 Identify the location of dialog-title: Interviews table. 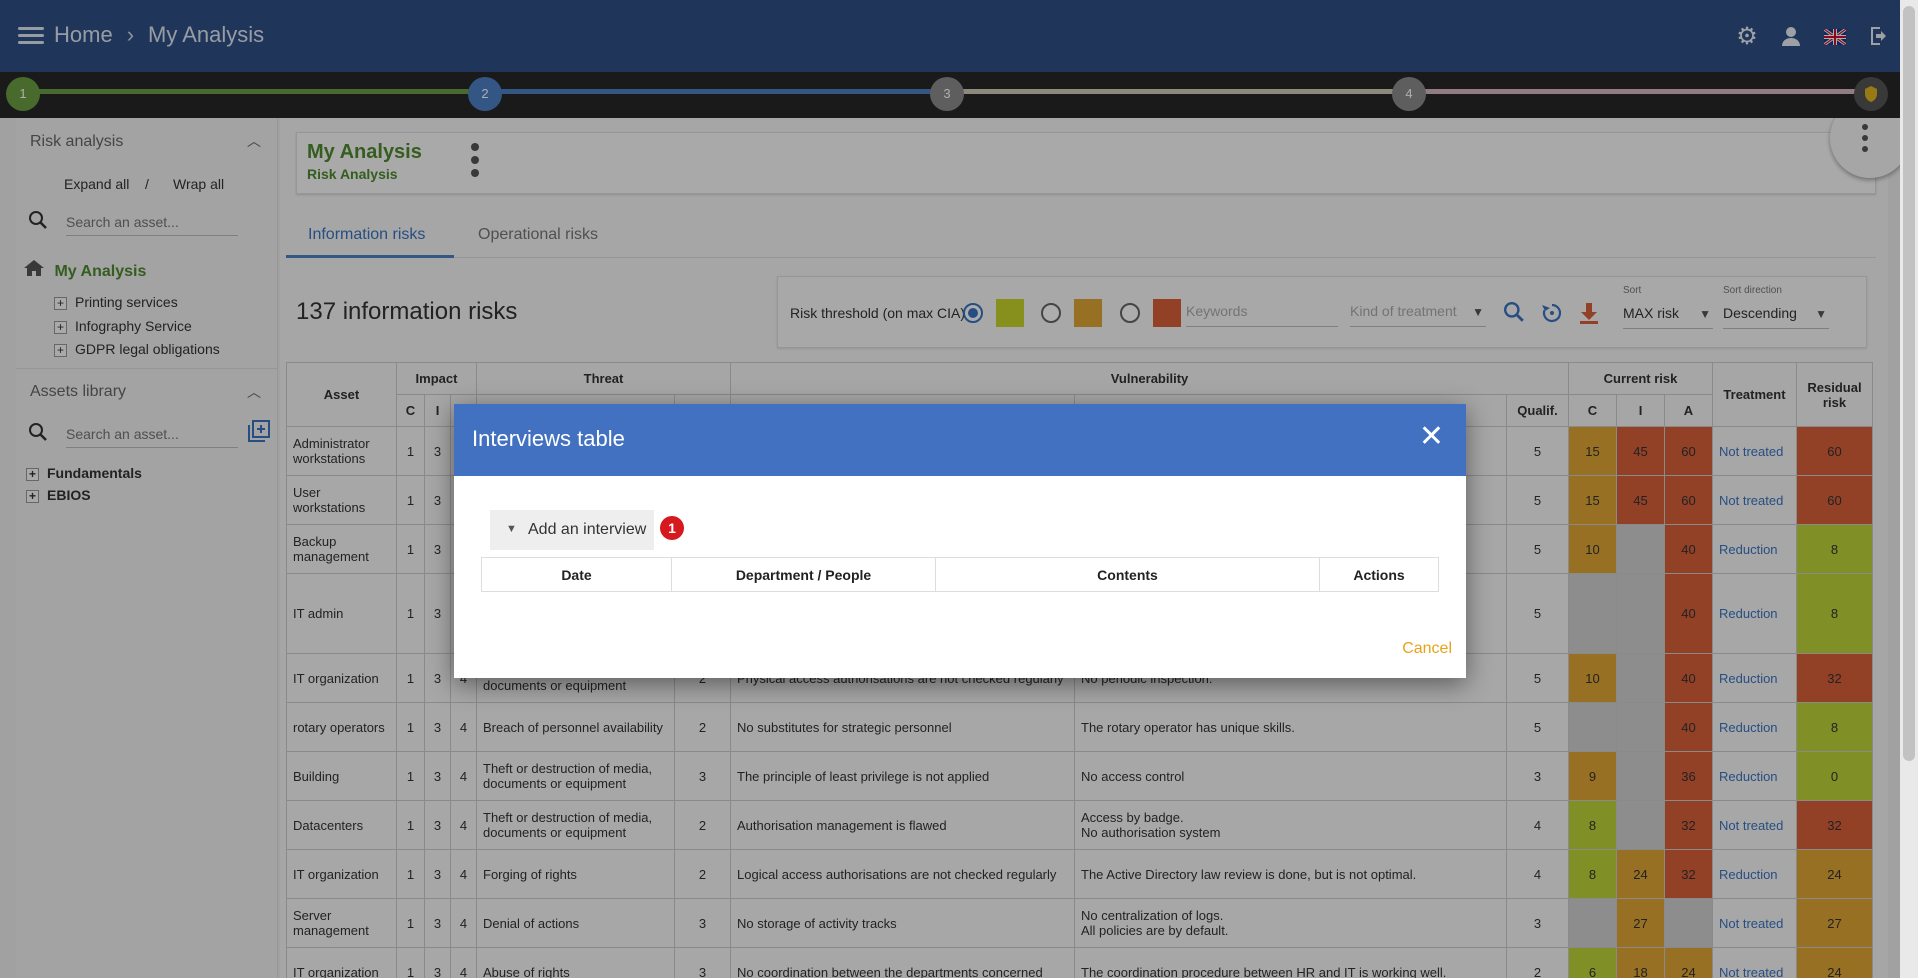
(548, 438).